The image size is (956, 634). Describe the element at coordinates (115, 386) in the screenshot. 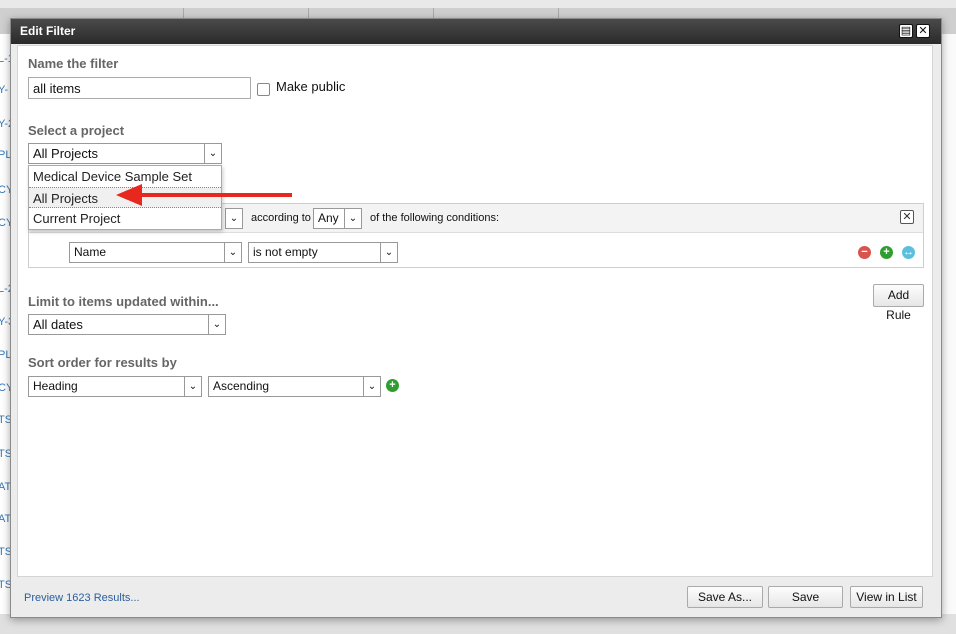

I see `sort-field-select: Heading ⌄` at that location.